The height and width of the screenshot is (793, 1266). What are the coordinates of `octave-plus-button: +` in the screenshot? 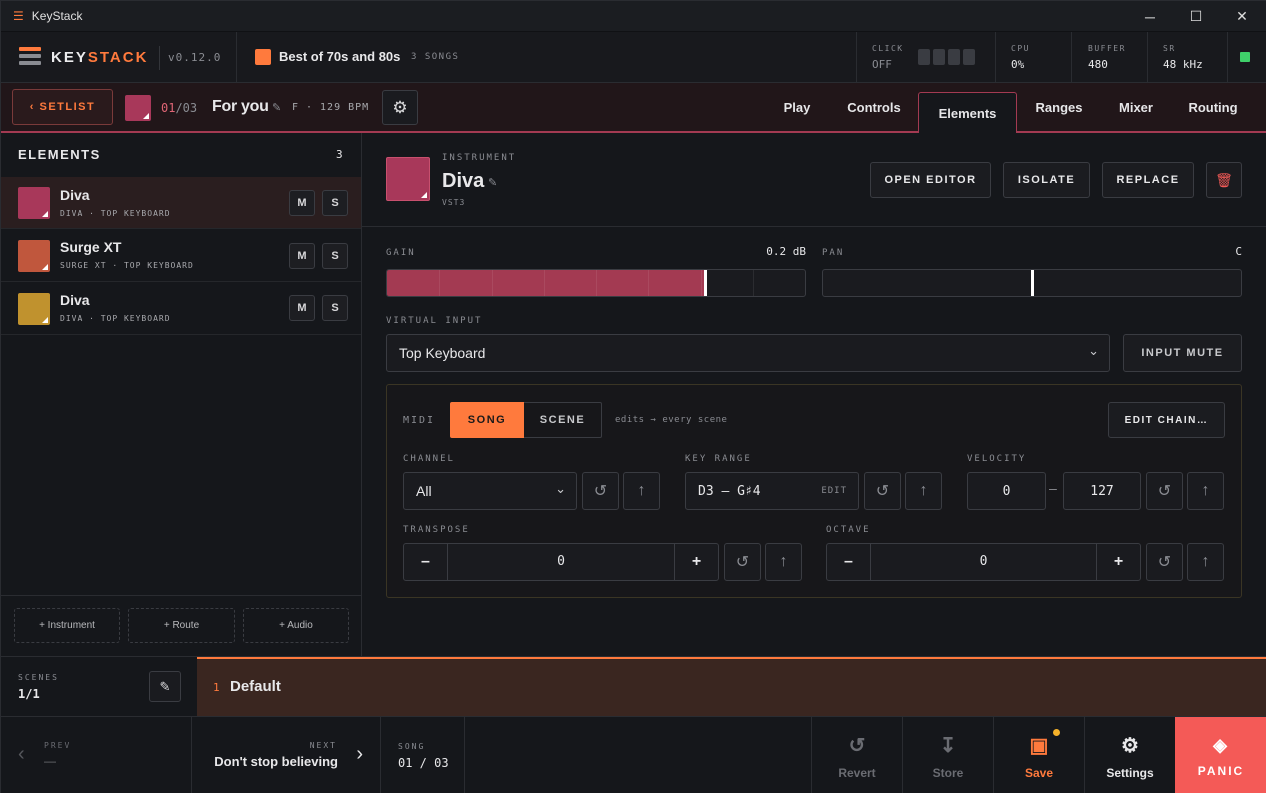 It's located at (1118, 562).